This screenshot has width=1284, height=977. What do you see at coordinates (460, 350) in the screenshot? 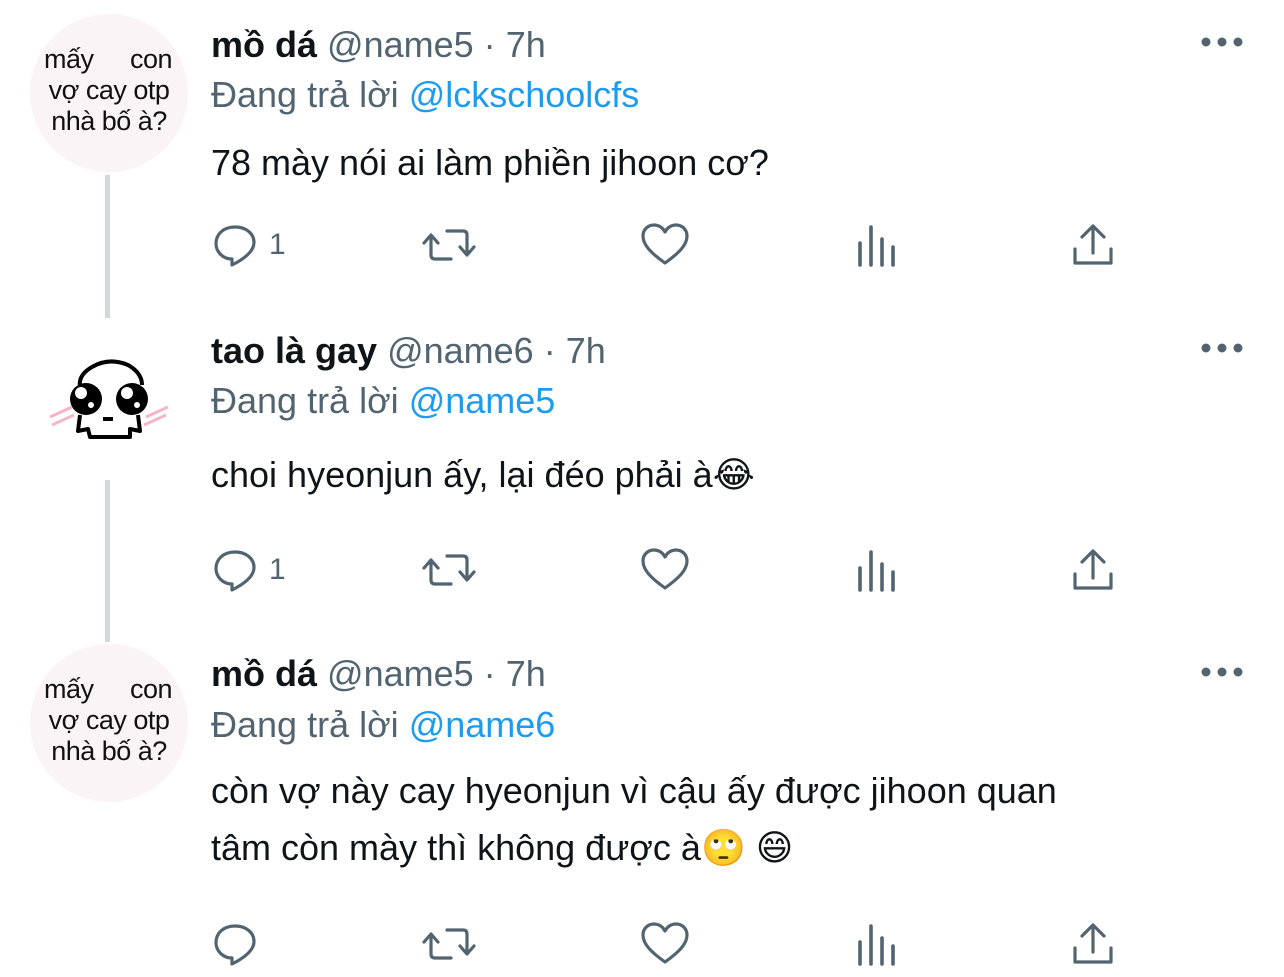
I see `user-handle: @name6` at bounding box center [460, 350].